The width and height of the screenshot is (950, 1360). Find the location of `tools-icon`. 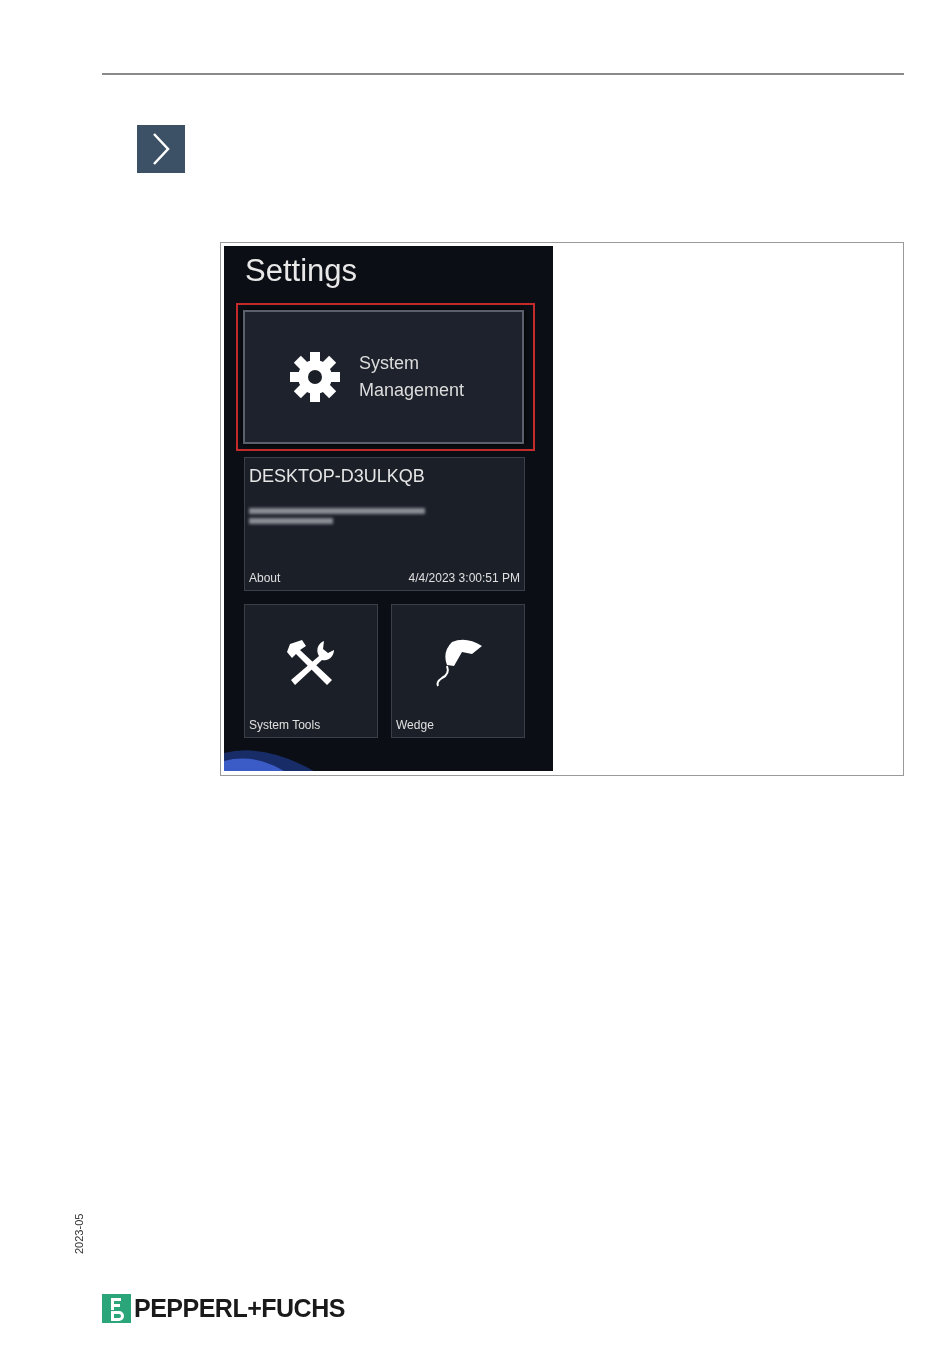

tools-icon is located at coordinates (311, 663).